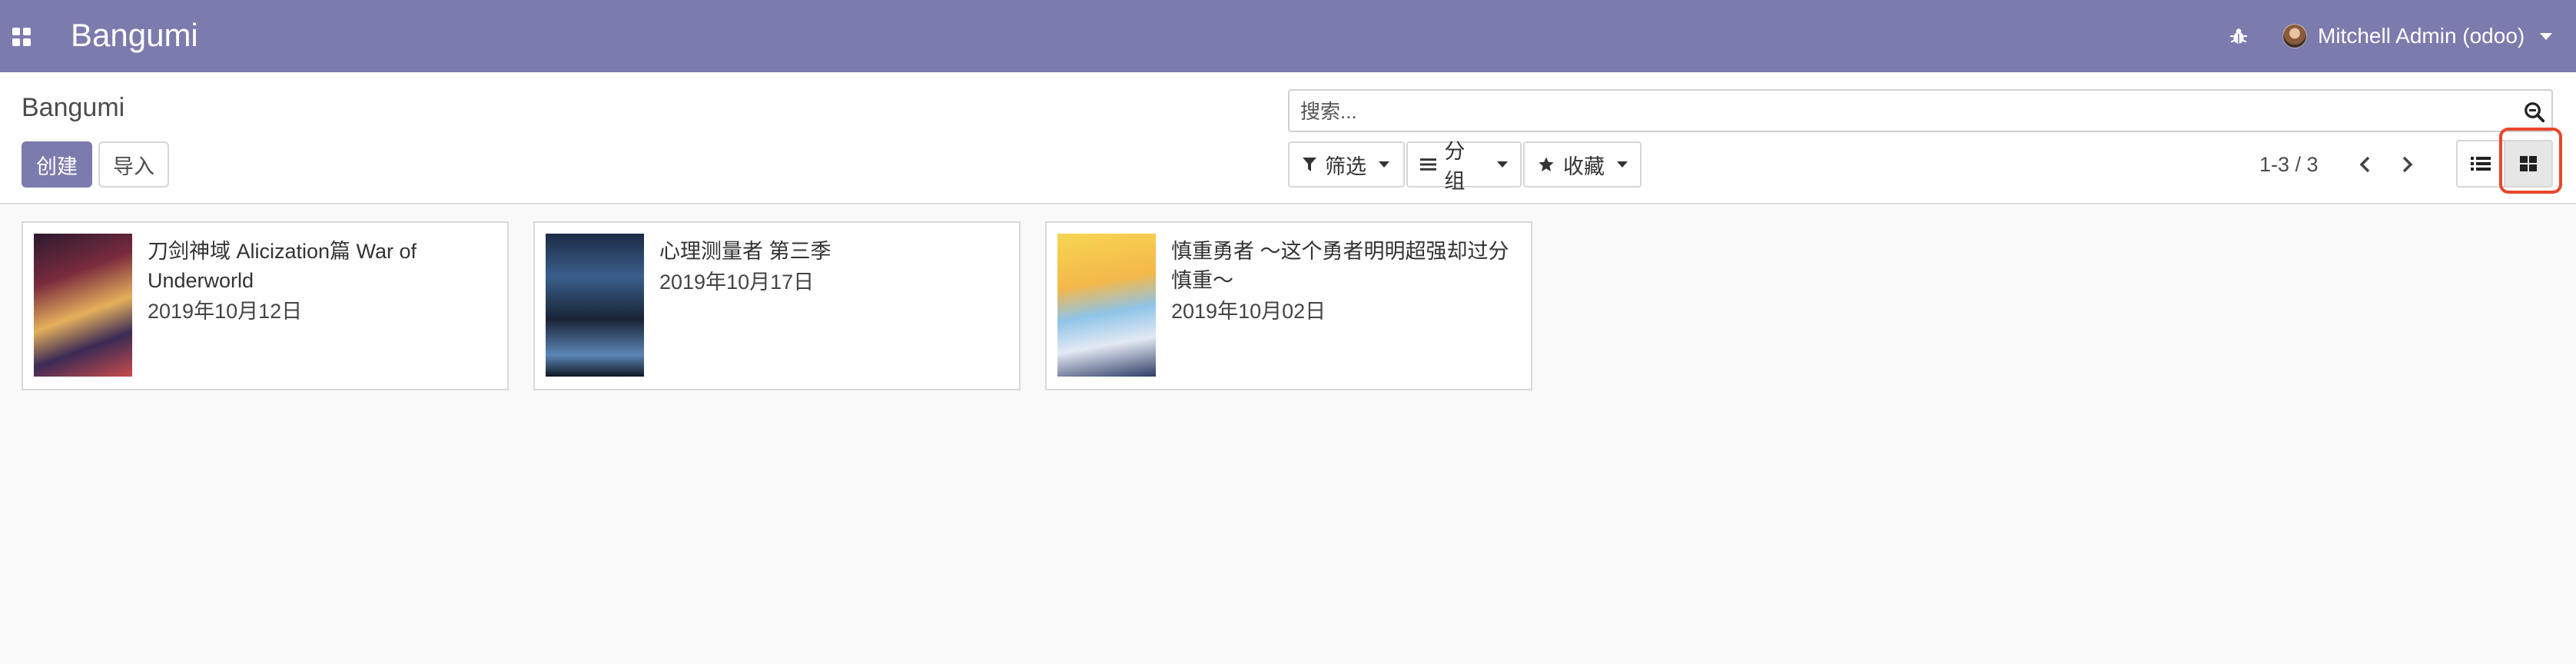 The height and width of the screenshot is (664, 2576). I want to click on kanban-card: 慎重勇者 ～这个勇者明明超强却过分慎重～ 2019年10月02日, so click(1288, 305).